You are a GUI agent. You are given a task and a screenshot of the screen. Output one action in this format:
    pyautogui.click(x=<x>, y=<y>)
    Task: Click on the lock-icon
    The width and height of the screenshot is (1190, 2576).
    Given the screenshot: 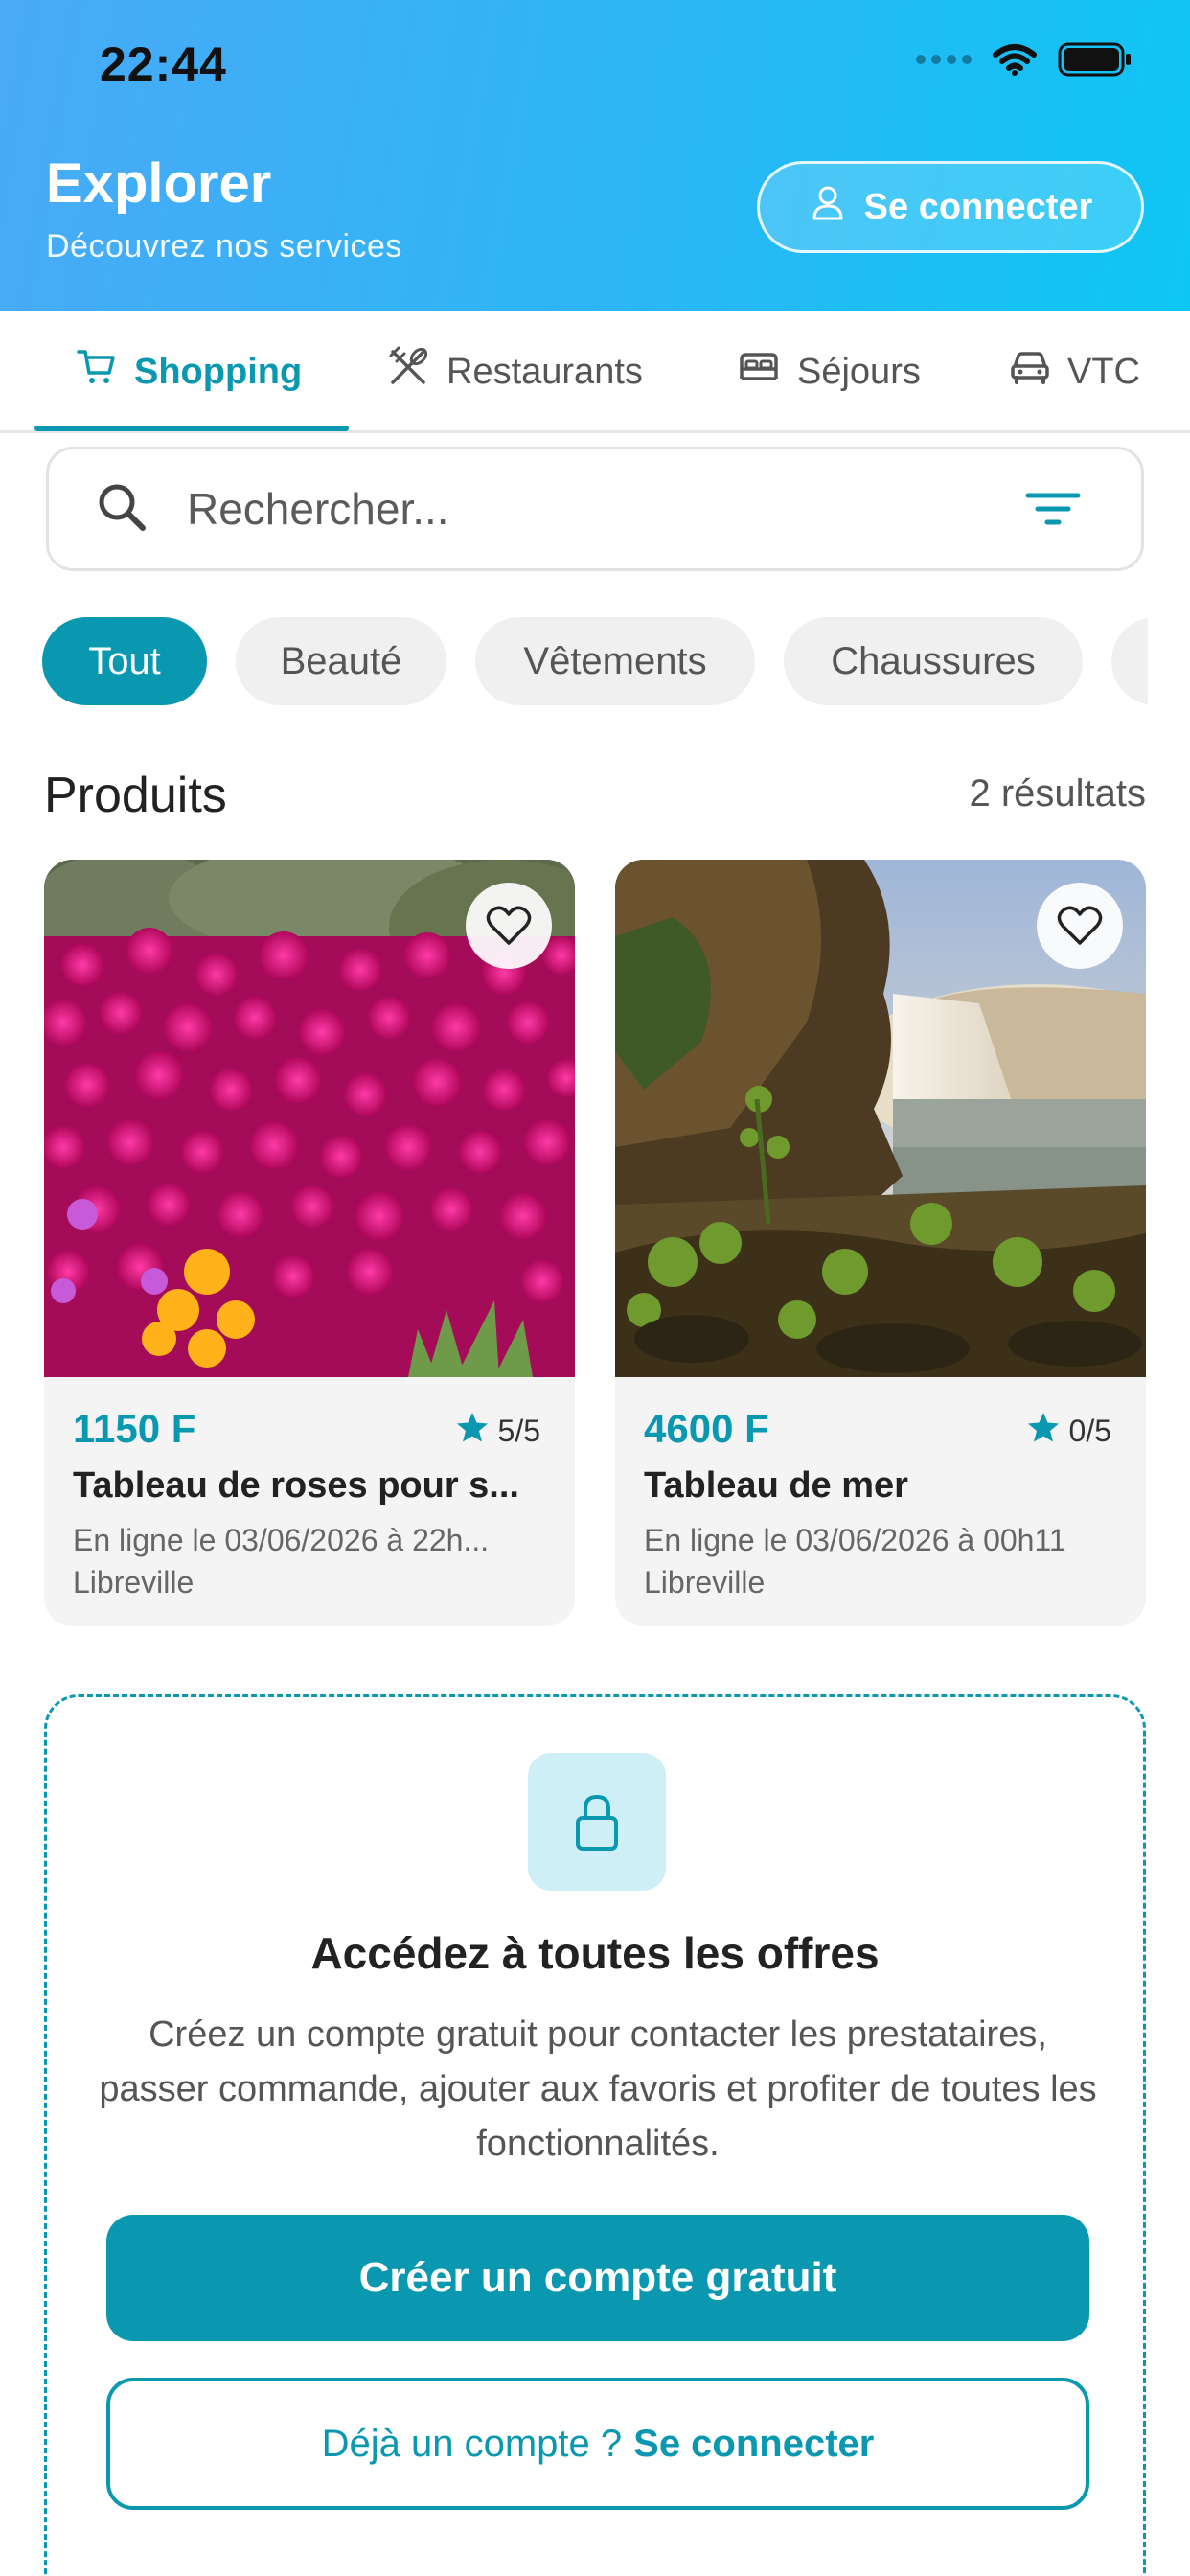 What is the action you would take?
    pyautogui.click(x=597, y=1822)
    